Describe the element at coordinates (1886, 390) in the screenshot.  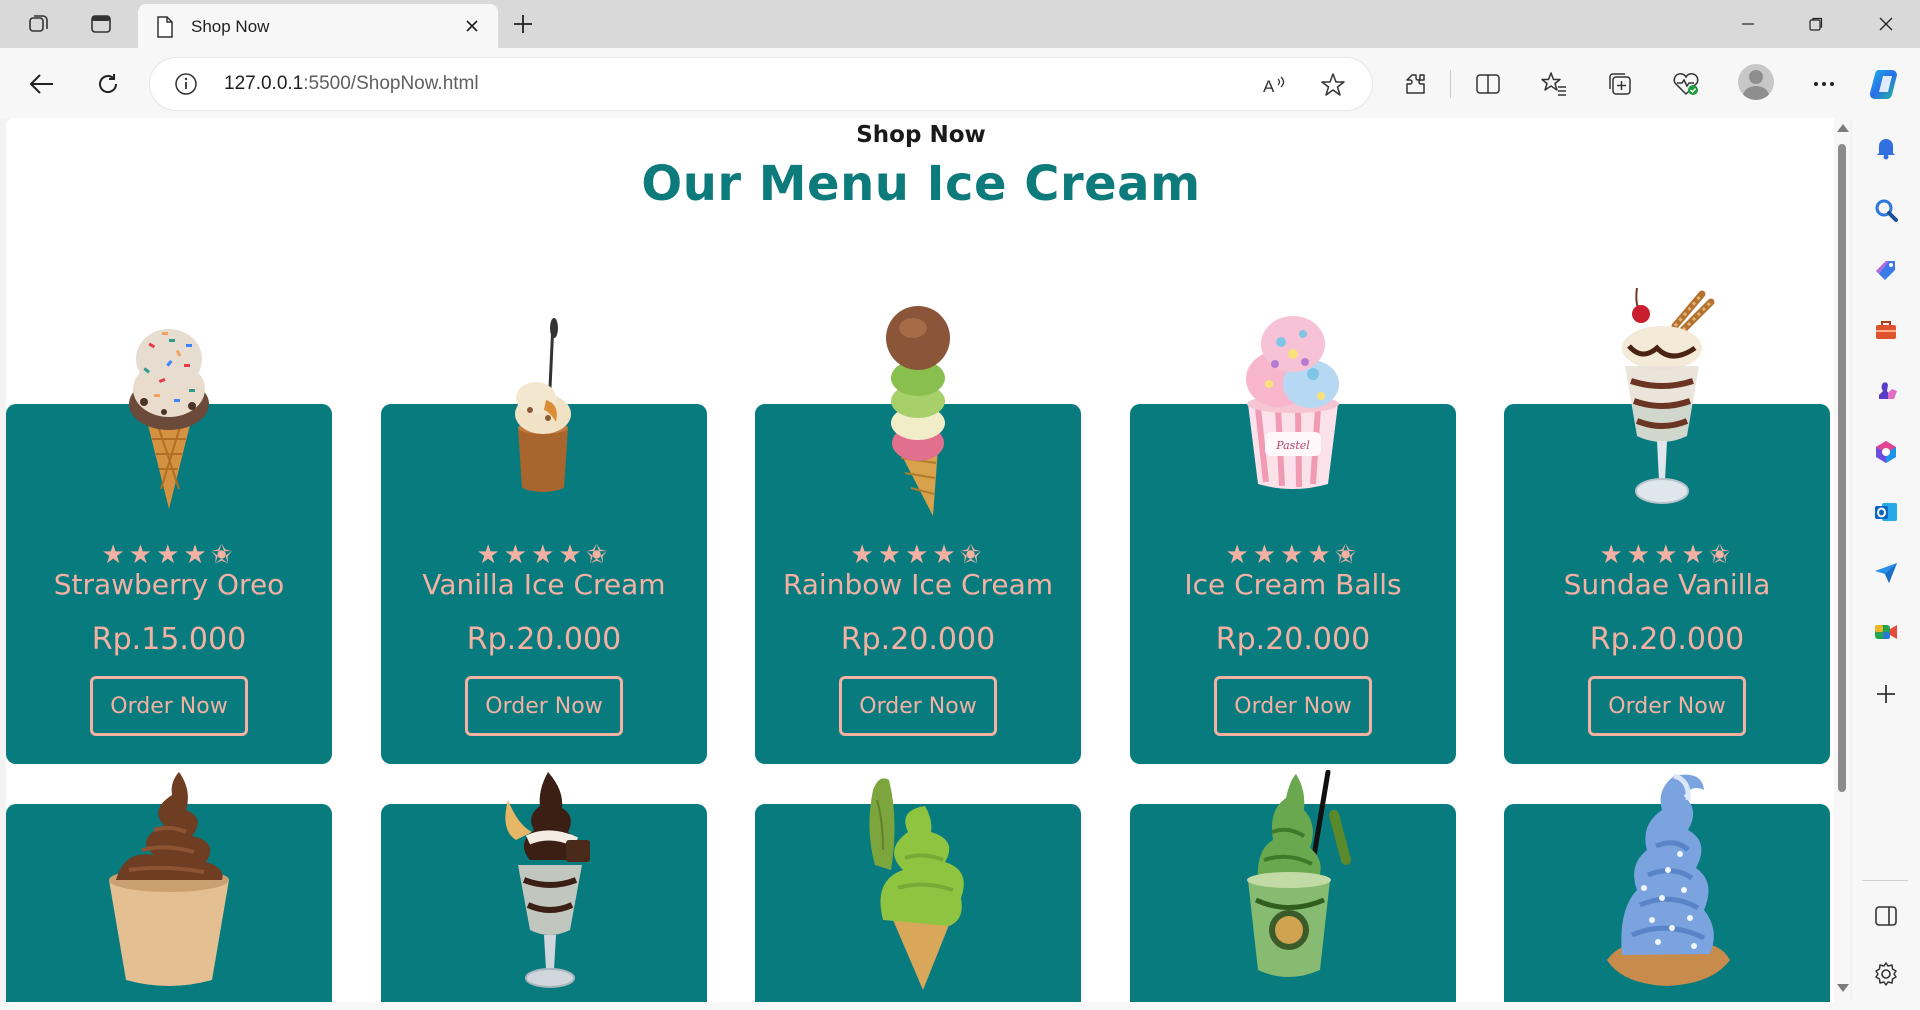
I see `games-icon` at that location.